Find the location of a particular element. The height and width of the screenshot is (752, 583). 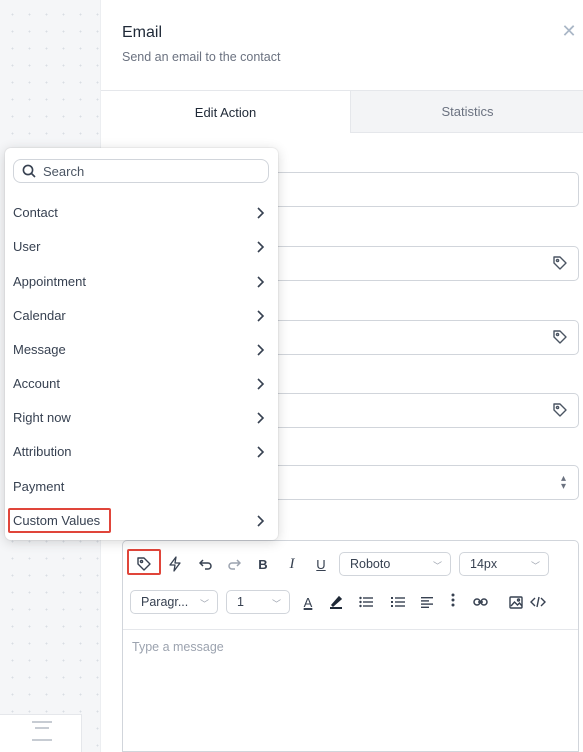

menu-item-calendar: Calendar is located at coordinates (141, 316).